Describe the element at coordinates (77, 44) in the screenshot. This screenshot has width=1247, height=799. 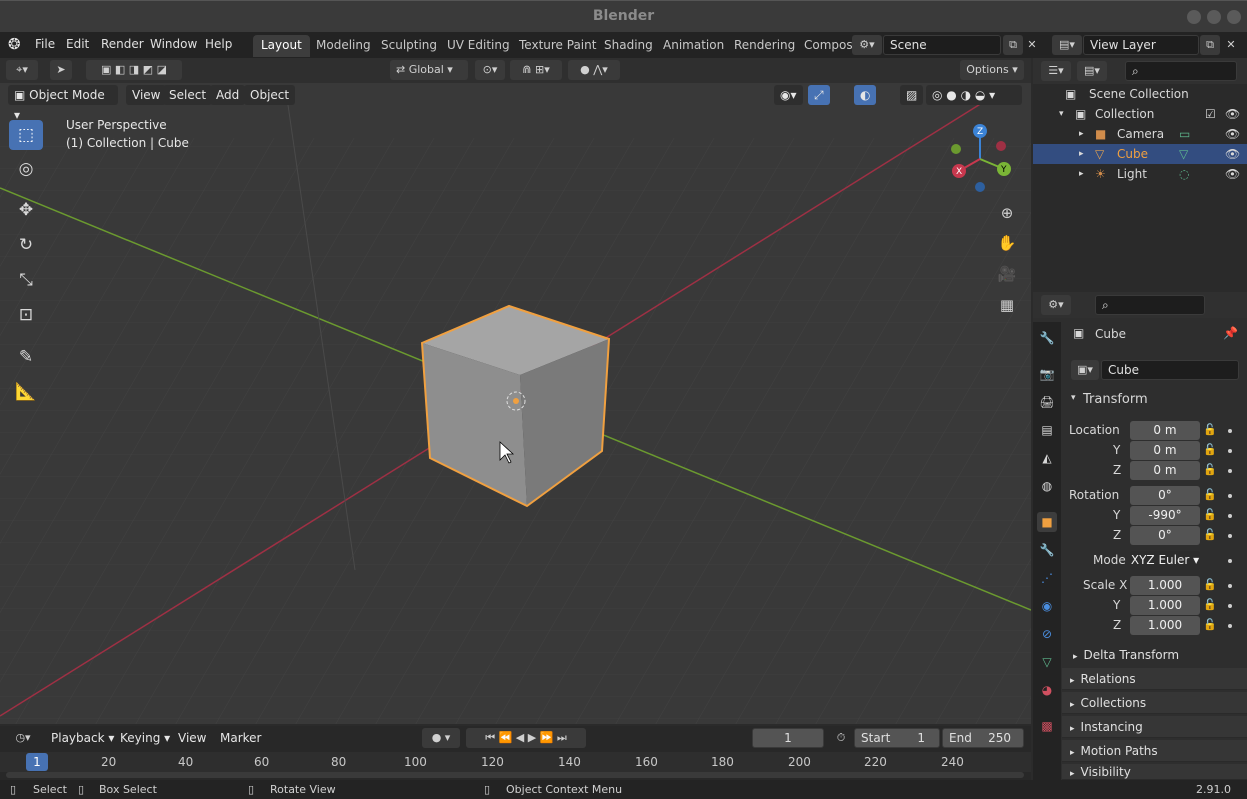
I see `menu-edit: Edit` at that location.